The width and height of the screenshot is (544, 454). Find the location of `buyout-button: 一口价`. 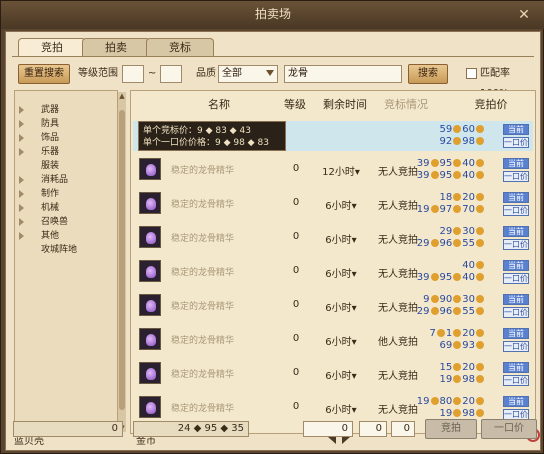

buyout-button: 一口价 is located at coordinates (509, 429).